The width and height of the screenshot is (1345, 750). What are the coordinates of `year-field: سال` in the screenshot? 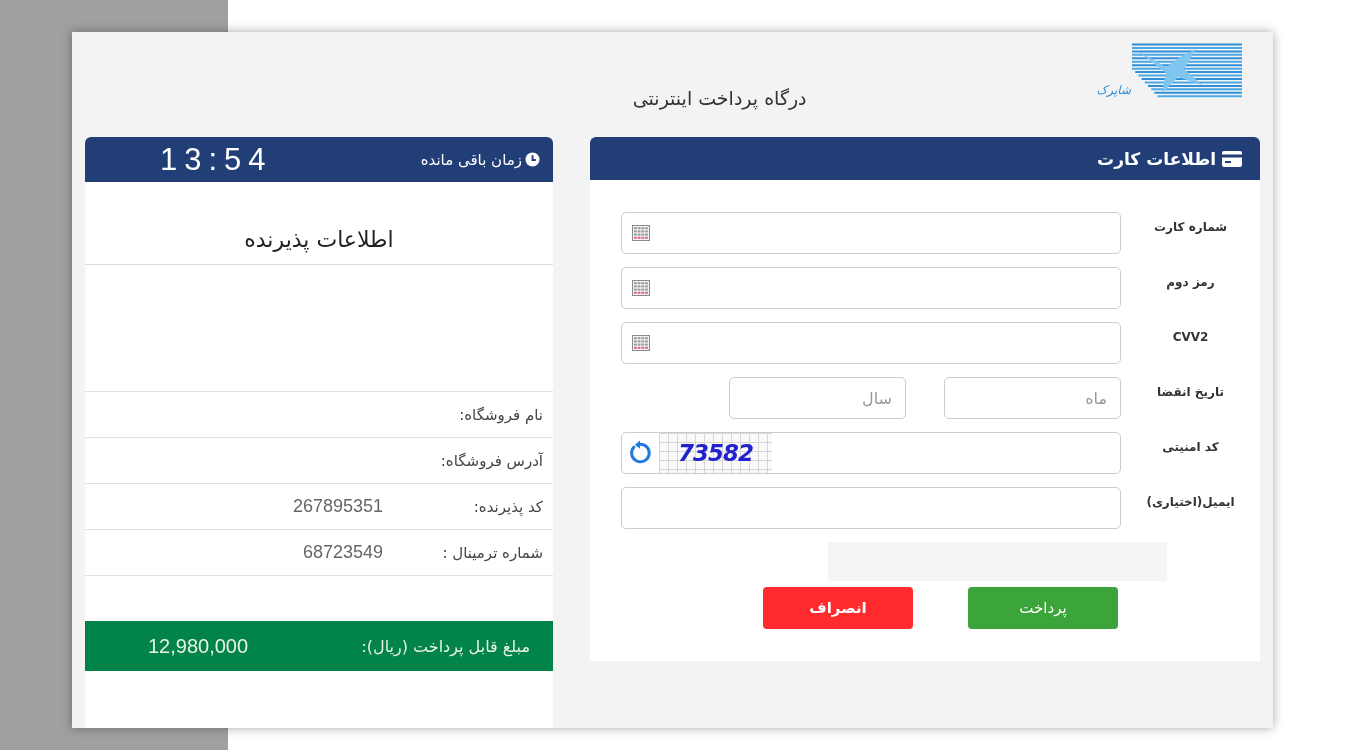 It's located at (817, 398).